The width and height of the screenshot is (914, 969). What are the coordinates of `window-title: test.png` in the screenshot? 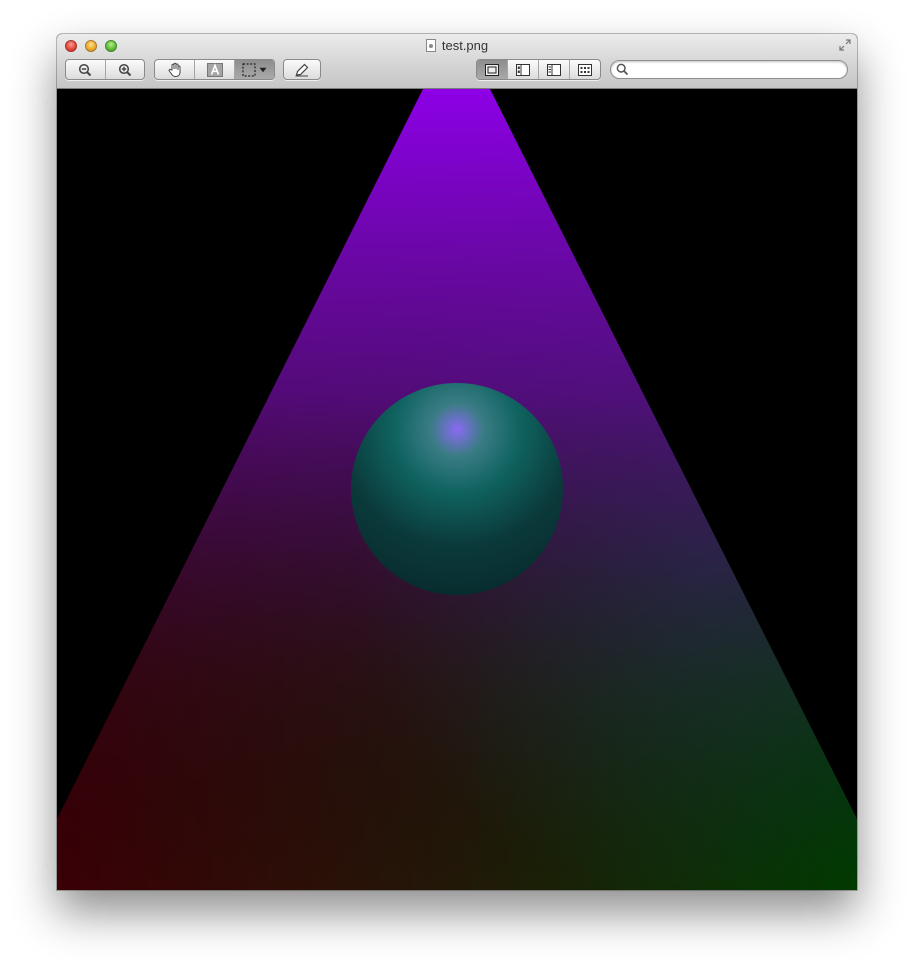 It's located at (457, 46).